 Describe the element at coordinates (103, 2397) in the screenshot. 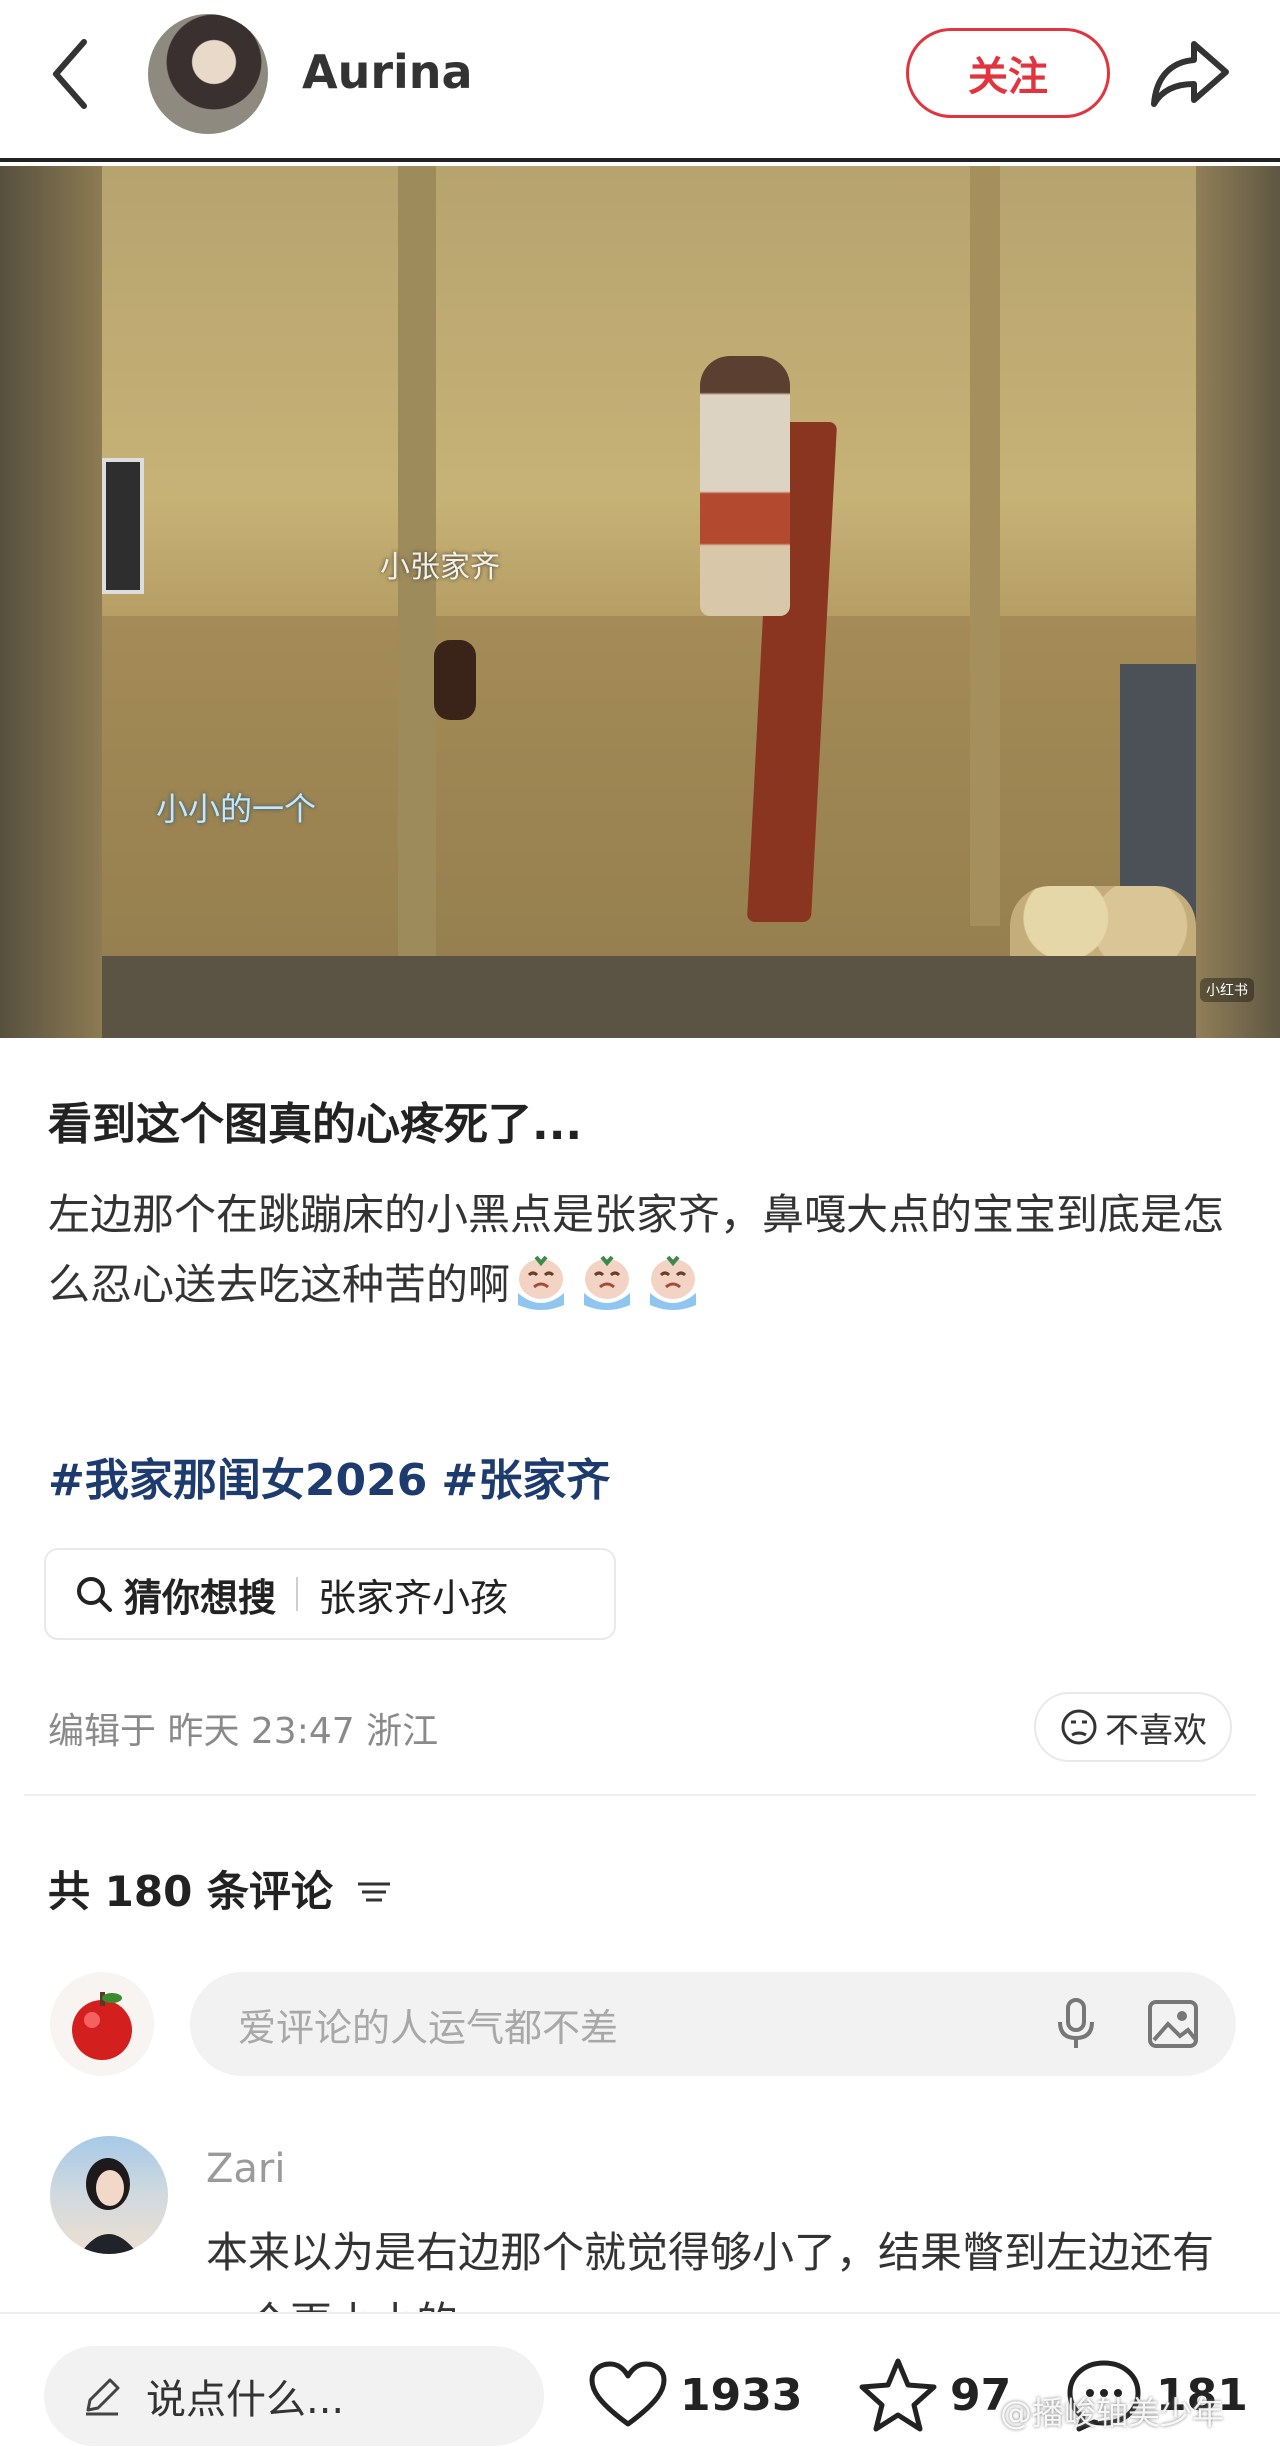

I see `pencil-icon` at that location.